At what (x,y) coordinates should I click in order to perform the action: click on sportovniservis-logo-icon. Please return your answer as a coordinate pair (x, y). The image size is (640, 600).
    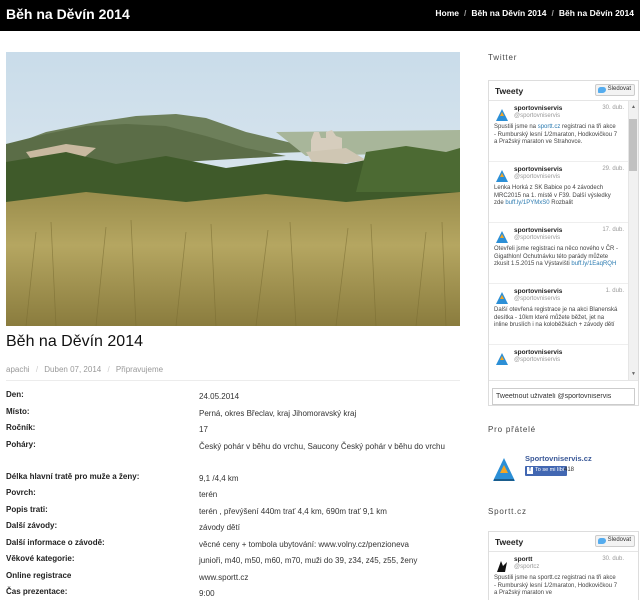
    Looking at the image, I should click on (504, 469).